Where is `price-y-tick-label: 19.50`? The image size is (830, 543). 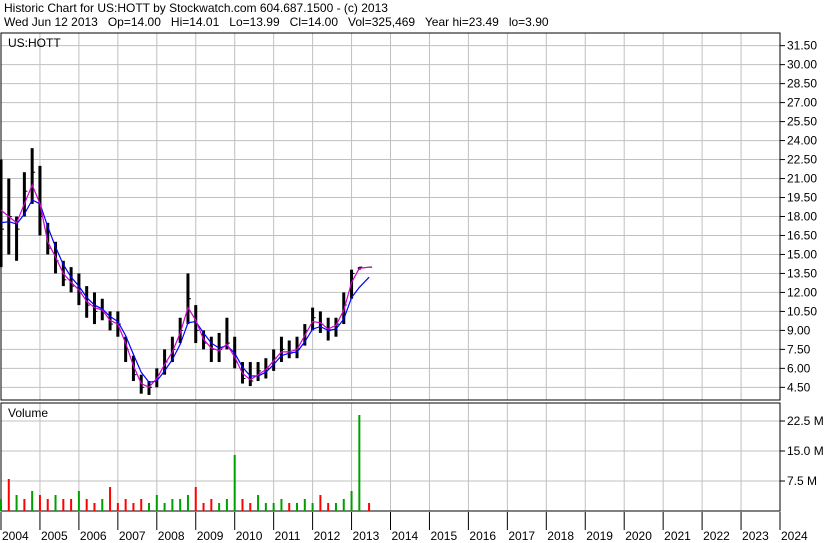
price-y-tick-label: 19.50 is located at coordinates (802, 198).